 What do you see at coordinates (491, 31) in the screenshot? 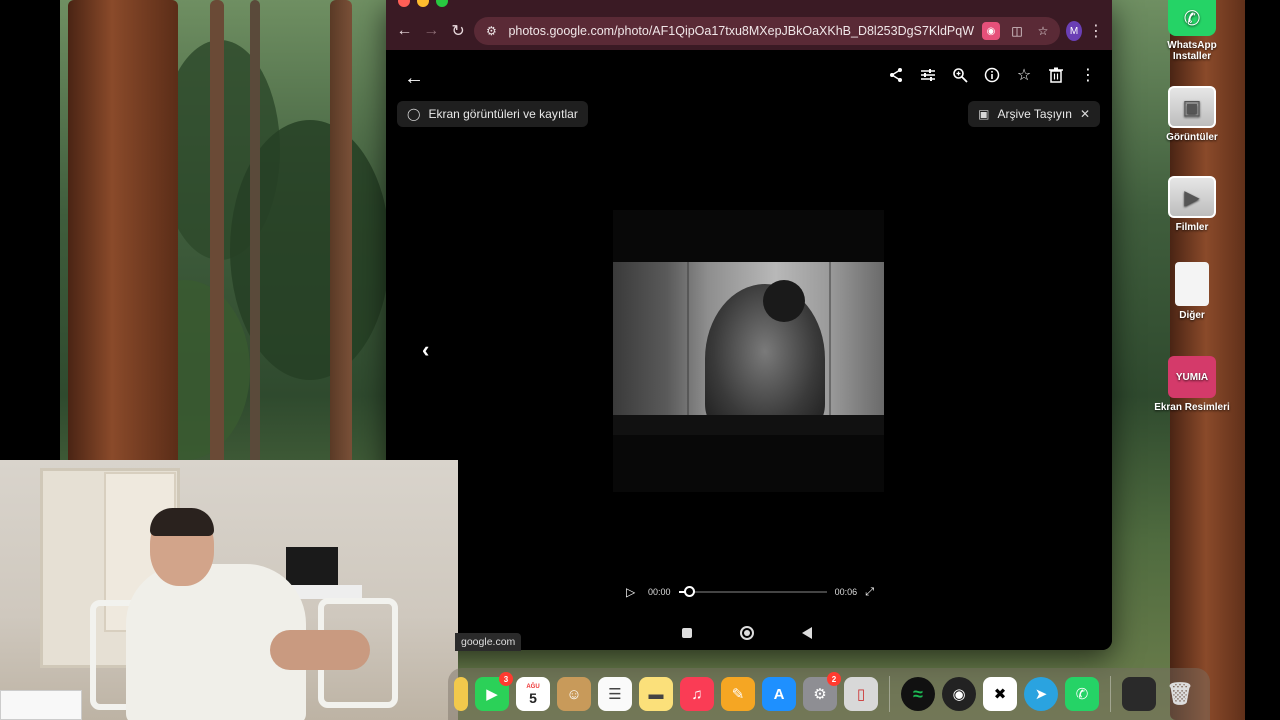
I see `site-settings-icon: ⚙` at bounding box center [491, 31].